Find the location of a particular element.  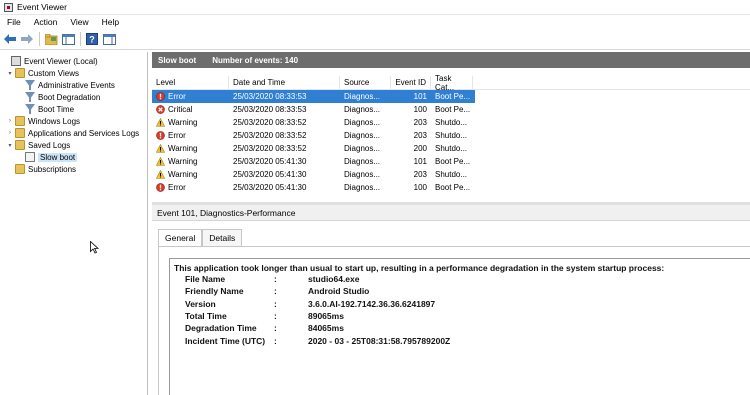

field-name: Degradation Time is located at coordinates (221, 328).